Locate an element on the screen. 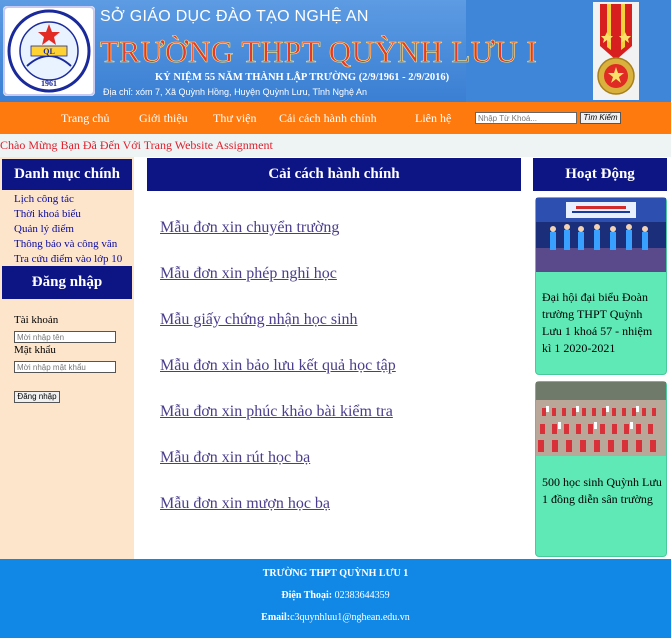 The image size is (671, 638). form-link-leave: Mẫu đơn xin phép nghỉ học is located at coordinates (278, 285).